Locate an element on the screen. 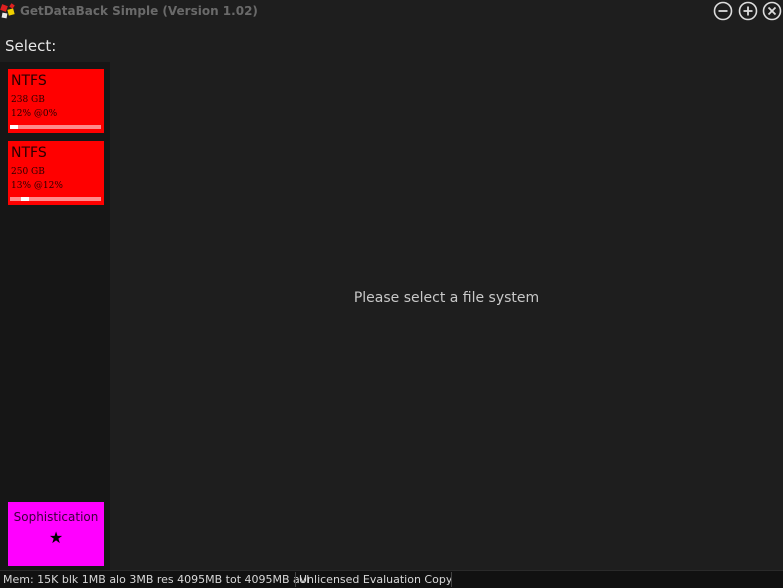 This screenshot has height=588, width=783. minimize-button is located at coordinates (723, 11).